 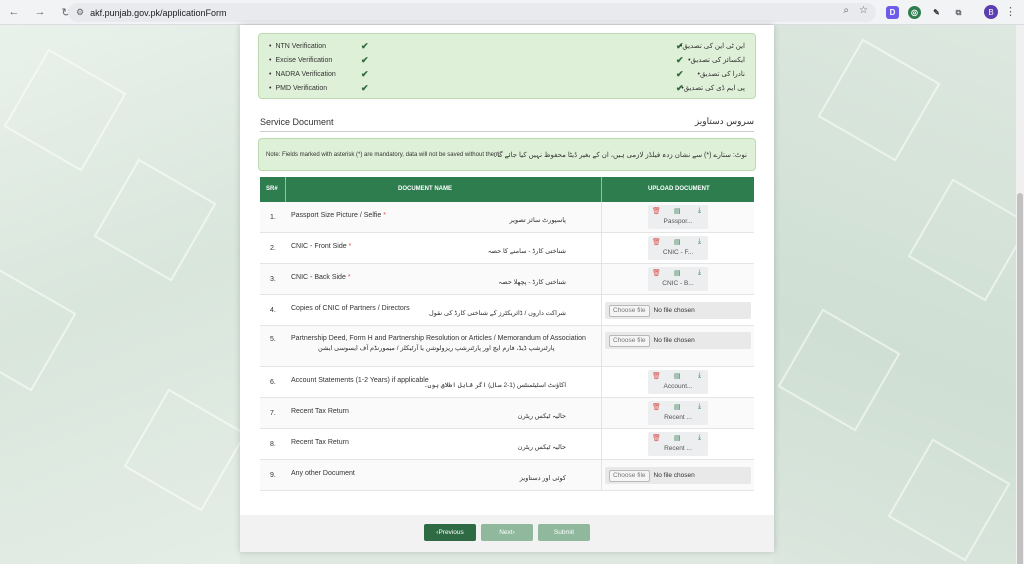 I want to click on verification-label-ur: این ٹی این کی تصدیق, so click(x=712, y=46).